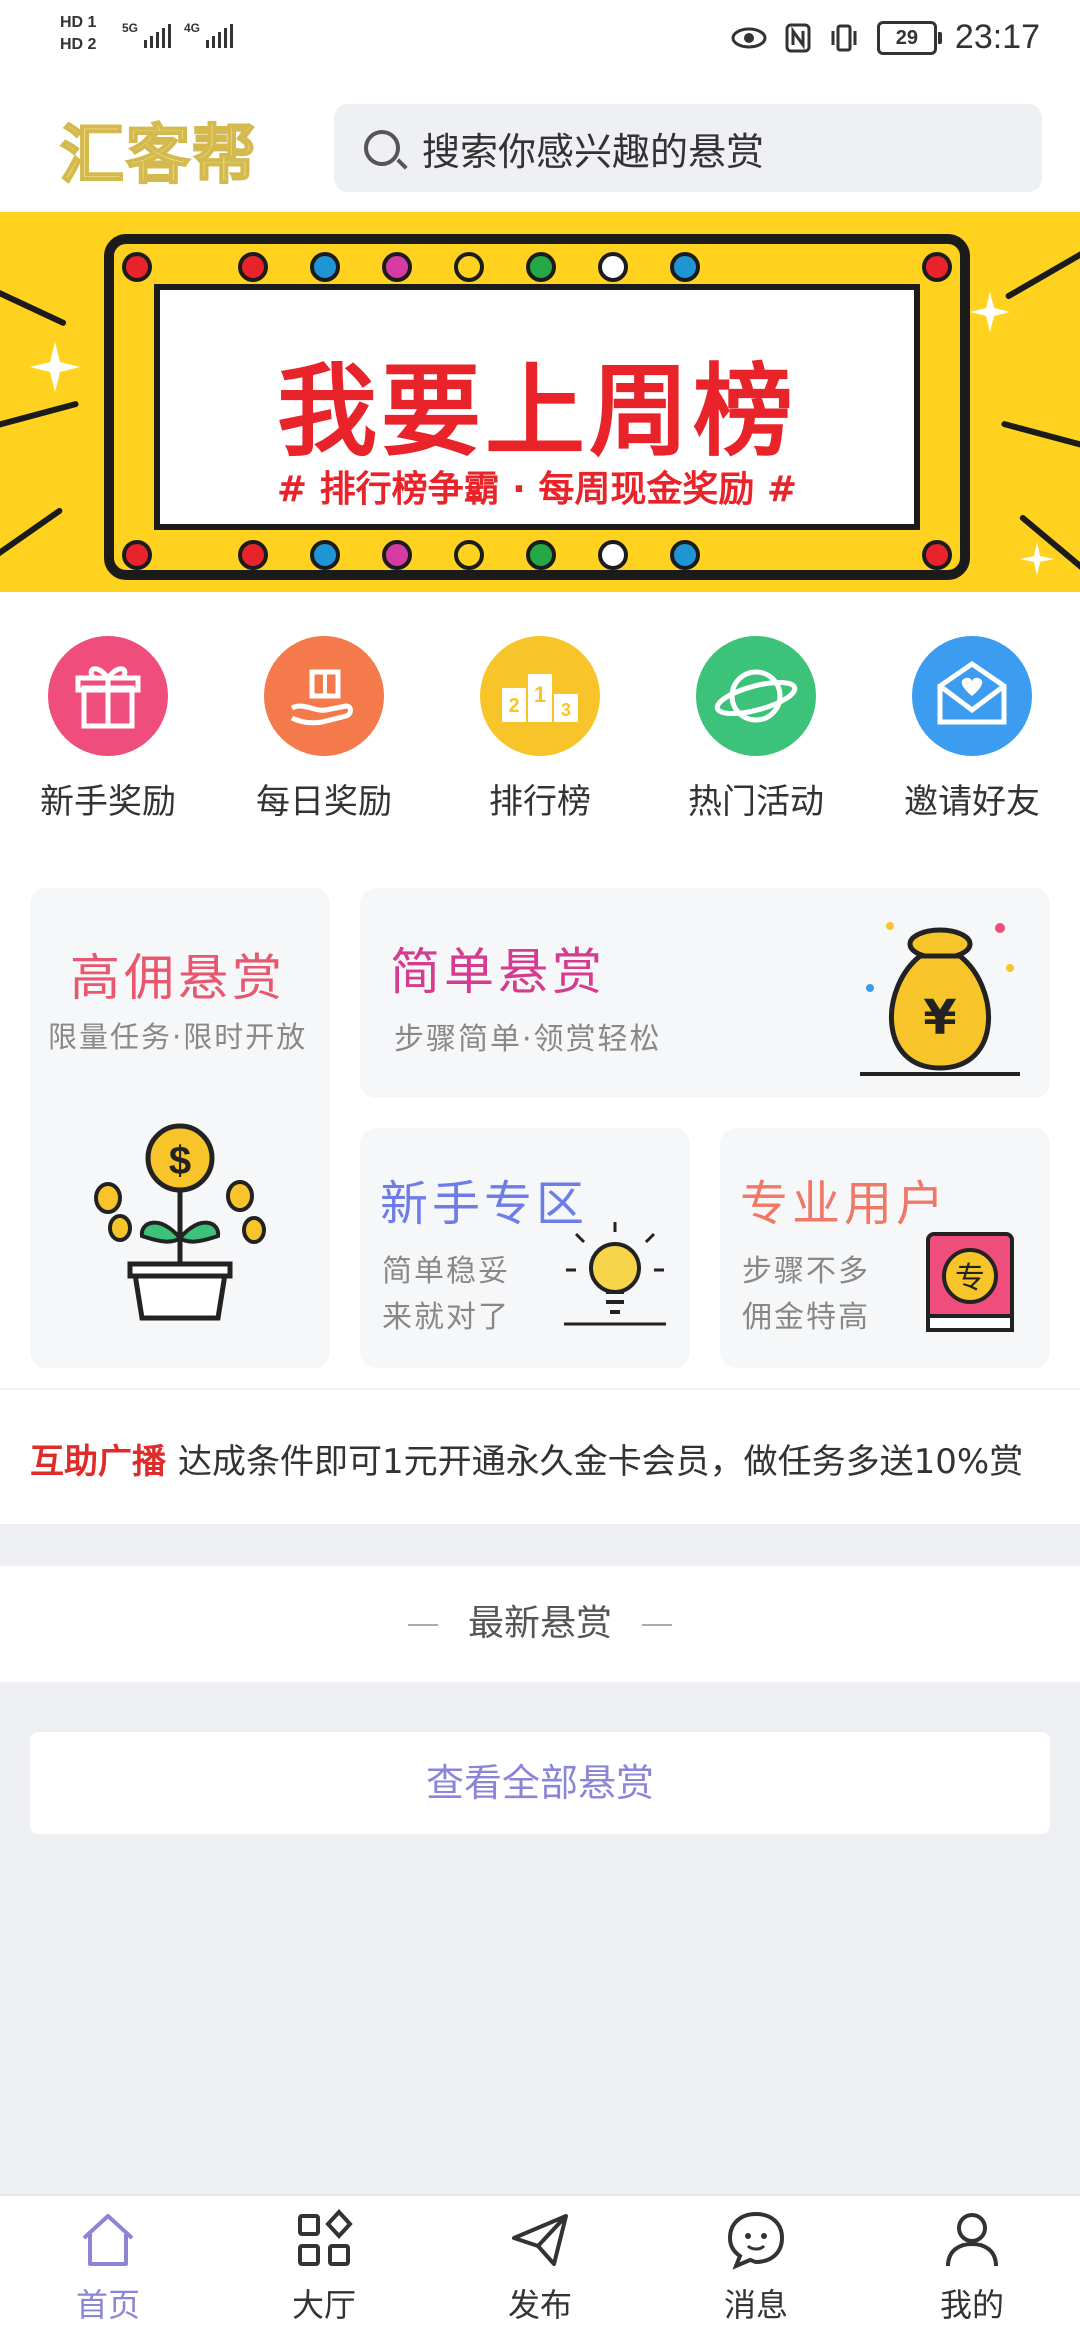 Image resolution: width=1080 pixels, height=2340 pixels. I want to click on category-hot-events: 热门活动, so click(756, 729).